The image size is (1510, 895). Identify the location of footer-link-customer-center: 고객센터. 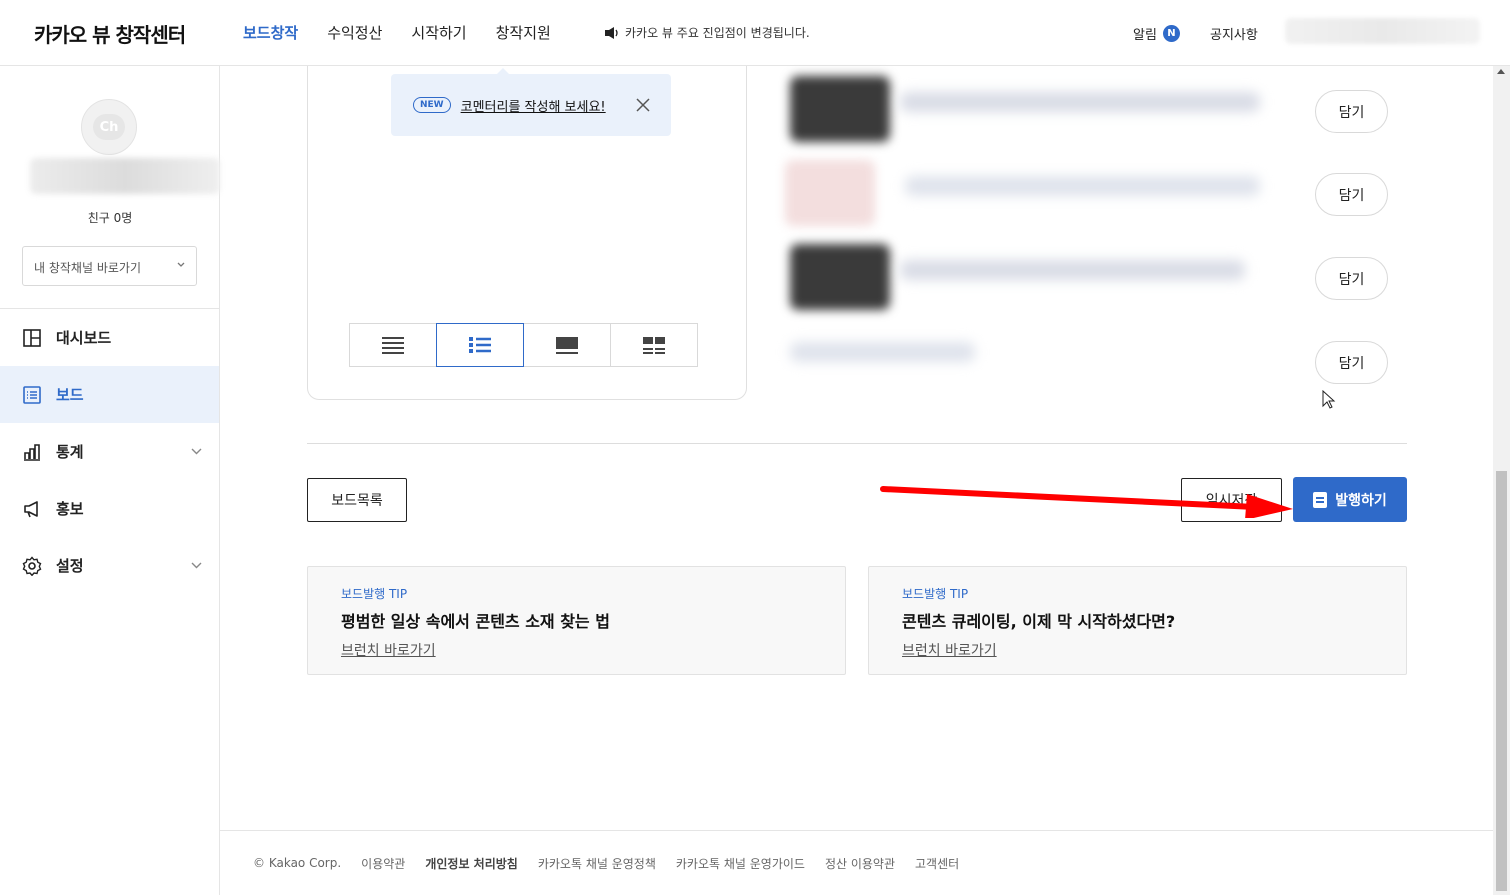
(937, 863).